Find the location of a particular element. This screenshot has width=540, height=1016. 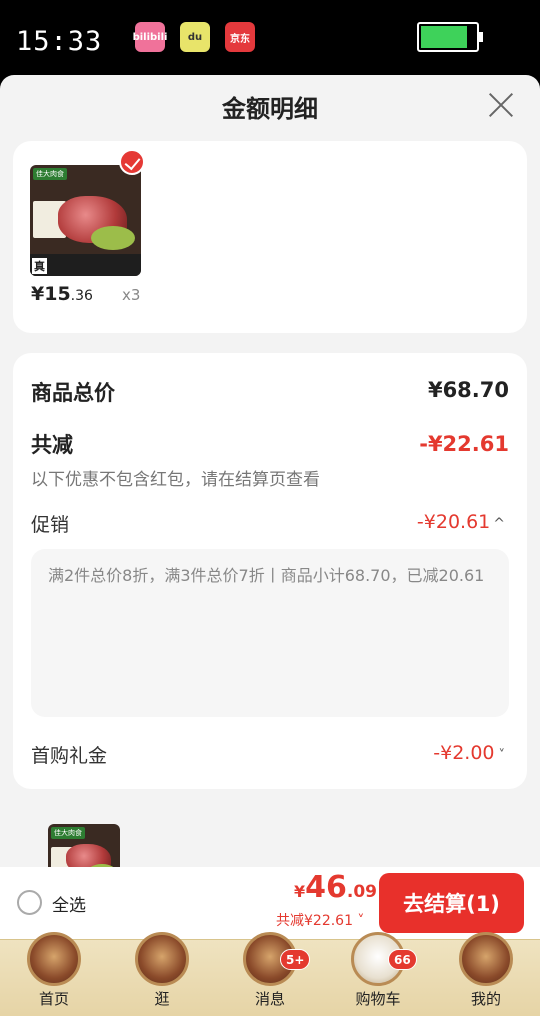

tab-browse-label: 逛 is located at coordinates (162, 999).